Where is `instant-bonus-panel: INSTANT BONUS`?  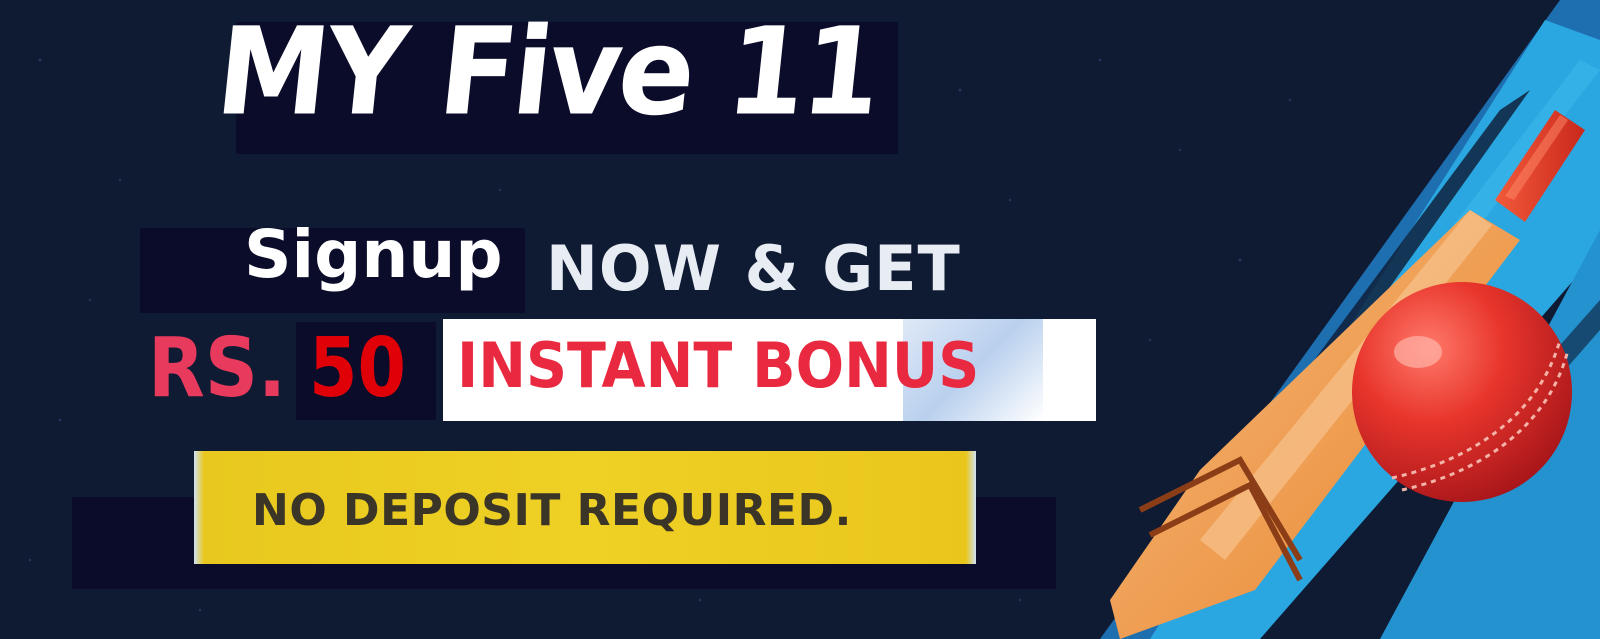
instant-bonus-panel: INSTANT BONUS is located at coordinates (769, 370).